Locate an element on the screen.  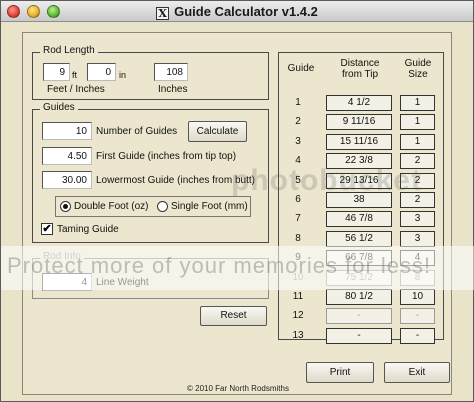
rod-info-group: Rod Info 4 Line Weight is located at coordinates (150, 275).